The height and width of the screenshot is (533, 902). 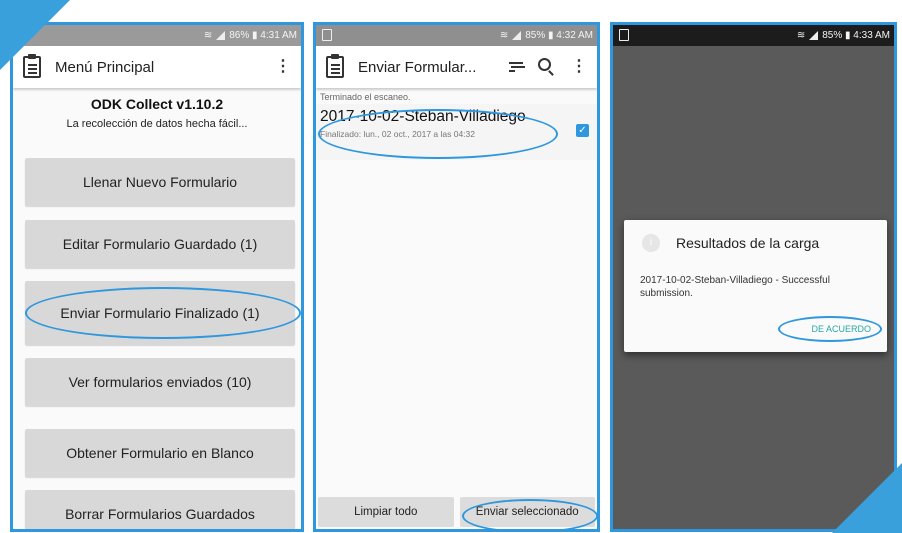 What do you see at coordinates (559, 35) in the screenshot?
I see `status-text: 85% ▮ 4:32 AM` at bounding box center [559, 35].